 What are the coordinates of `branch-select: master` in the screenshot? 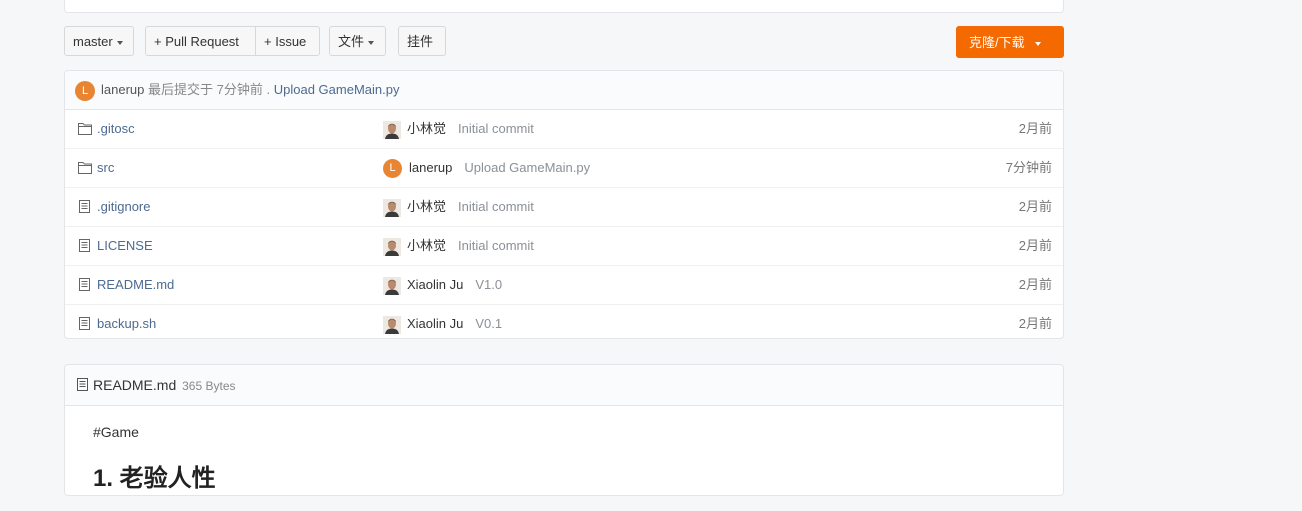 It's located at (99, 41).